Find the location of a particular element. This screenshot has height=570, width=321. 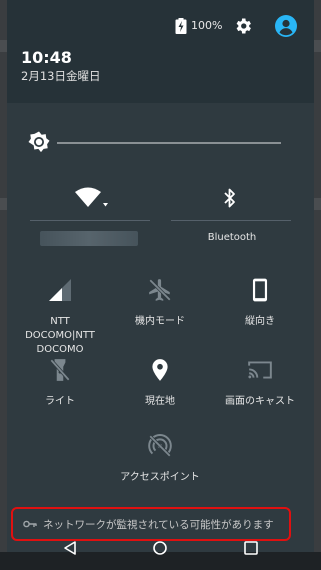

tile-rotation: 縦向き is located at coordinates (260, 303).